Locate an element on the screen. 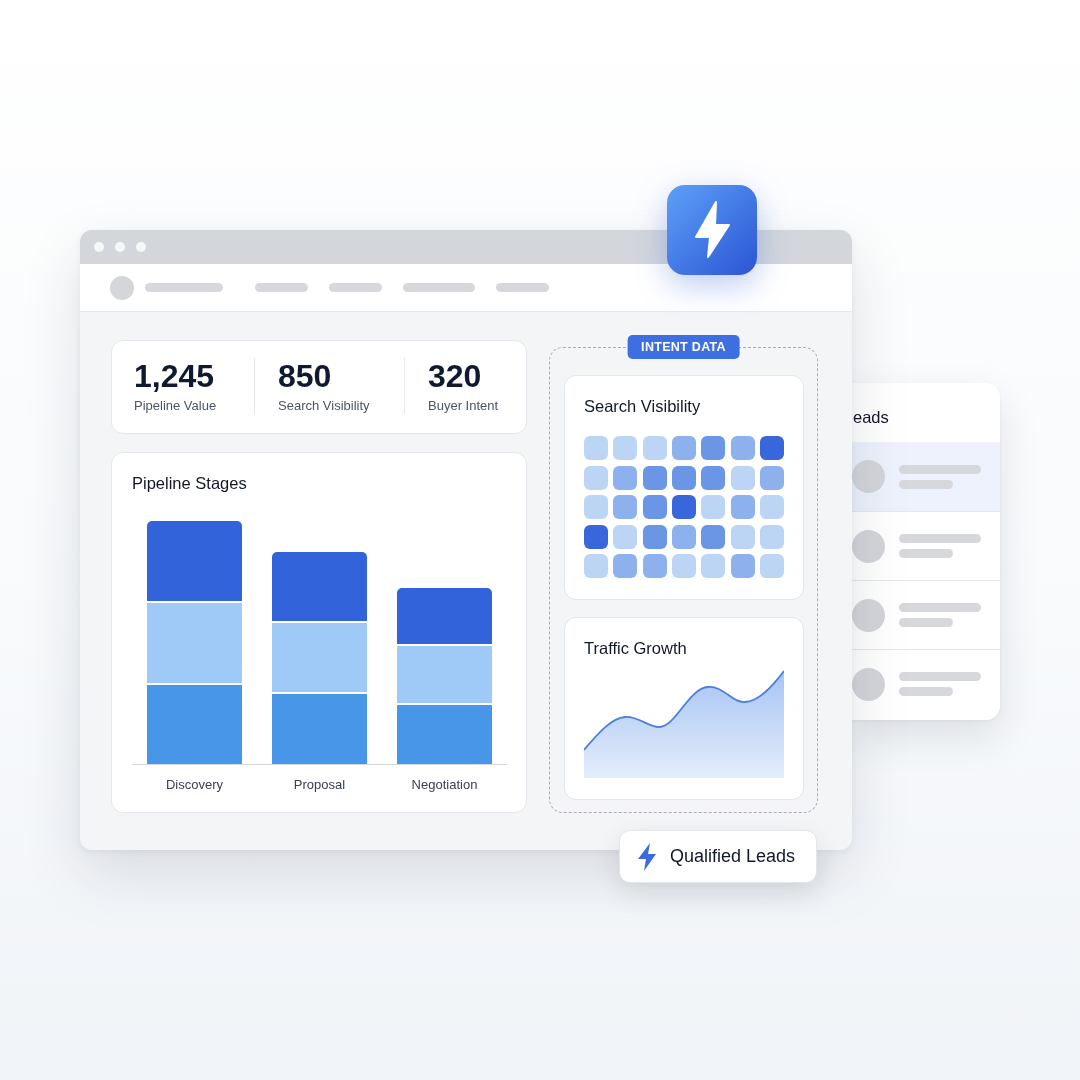  logo-placeholder-icon is located at coordinates (122, 287).